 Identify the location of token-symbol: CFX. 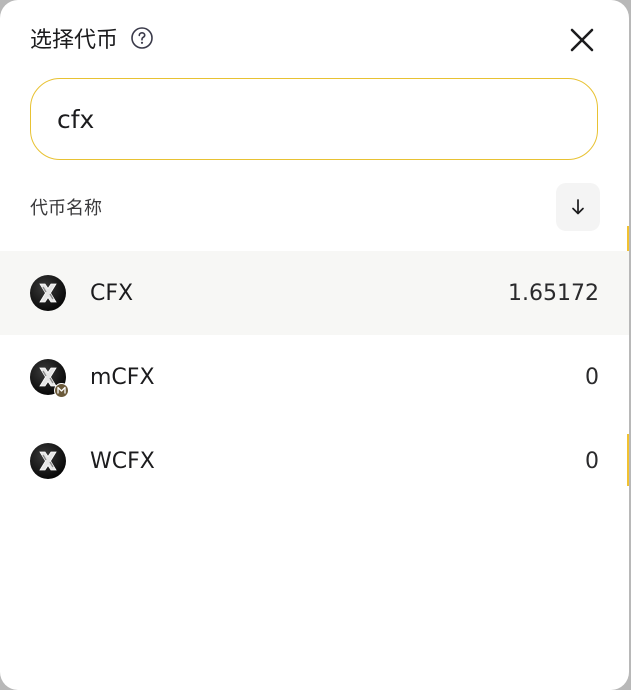
(112, 293).